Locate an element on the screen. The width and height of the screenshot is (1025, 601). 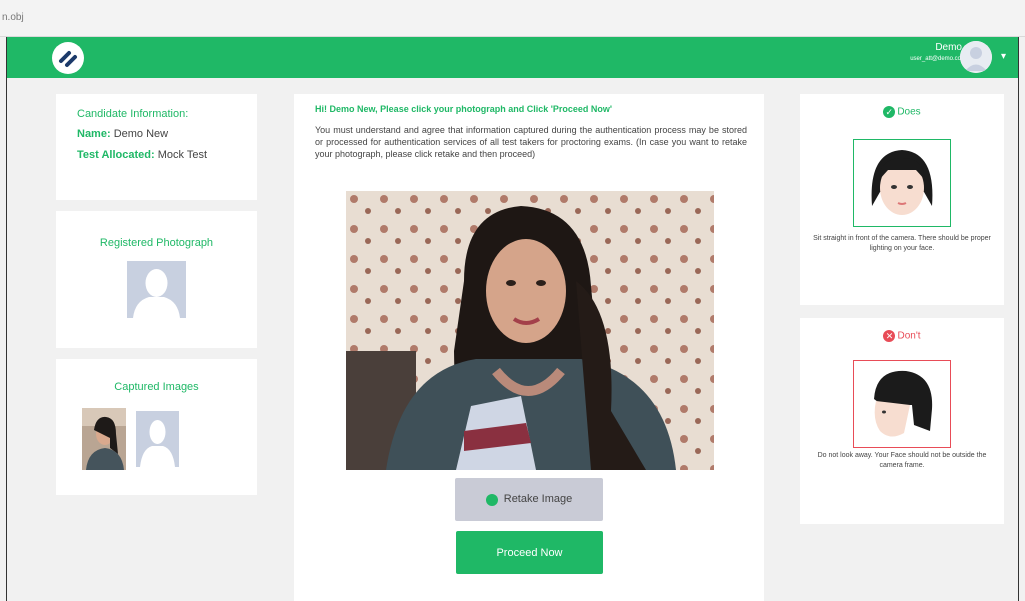
user-avatar is located at coordinates (976, 57).